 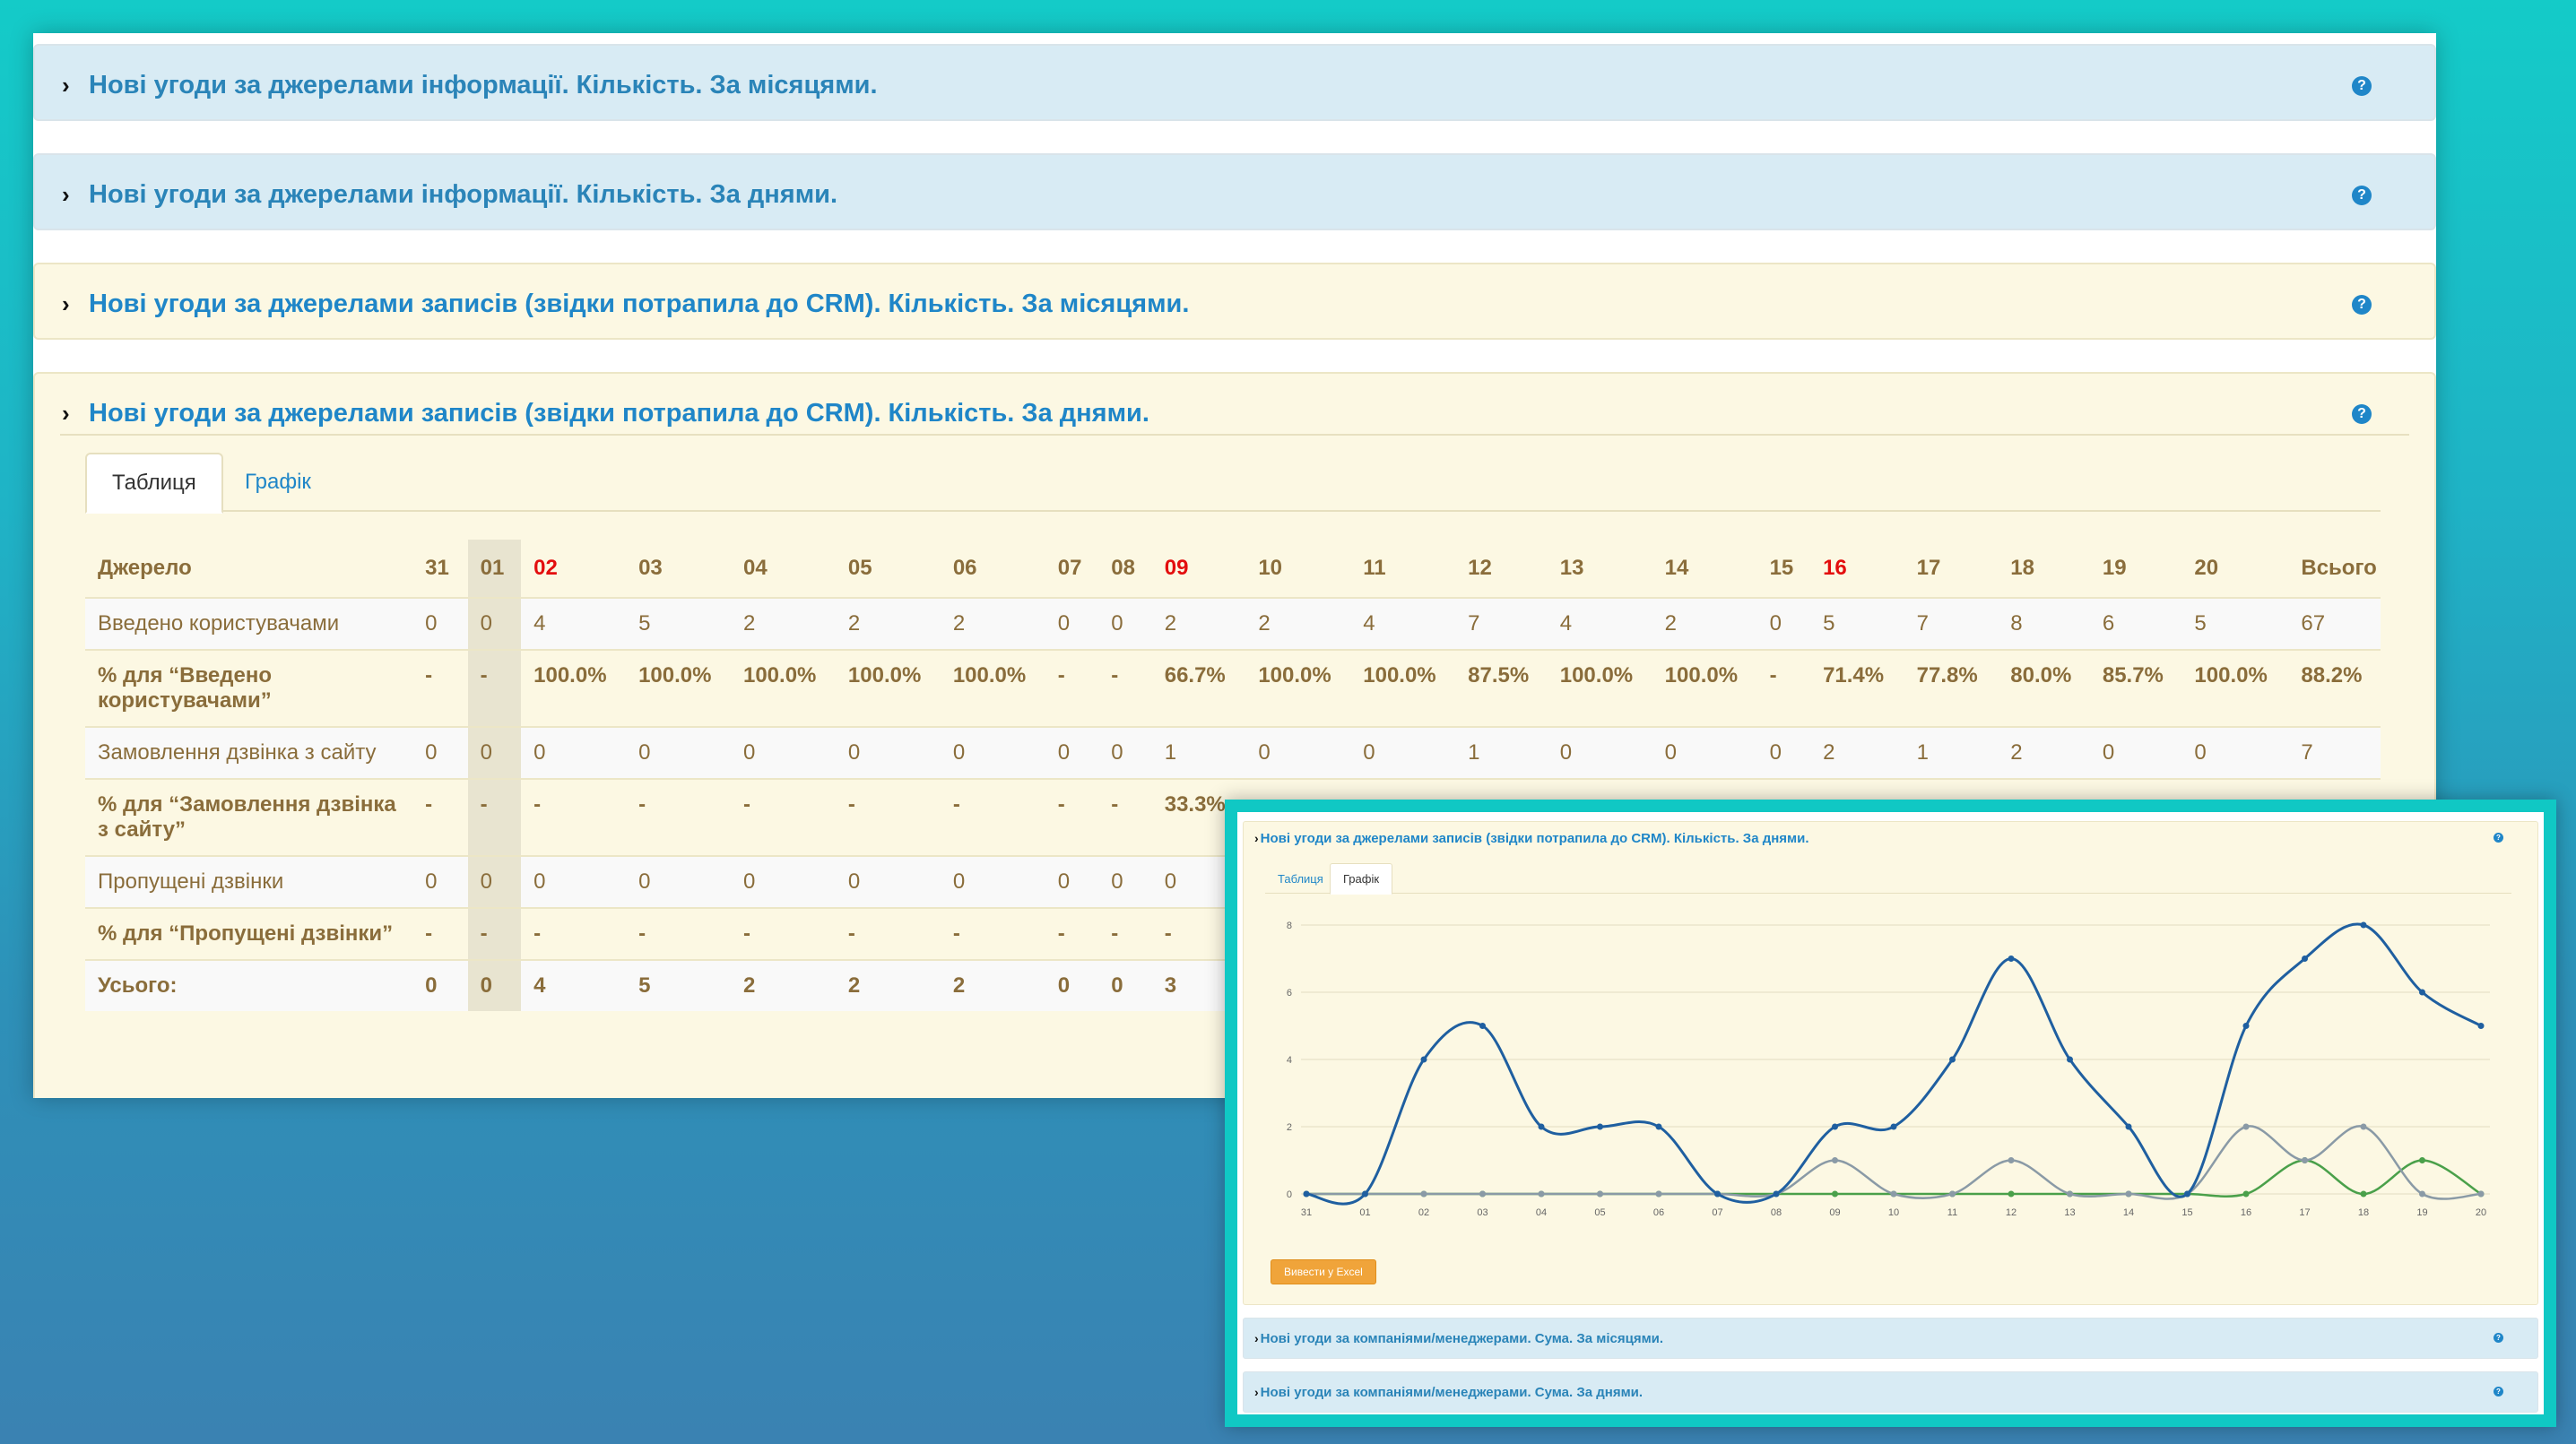 I want to click on x-tick-label: 03, so click(x=1482, y=1213).